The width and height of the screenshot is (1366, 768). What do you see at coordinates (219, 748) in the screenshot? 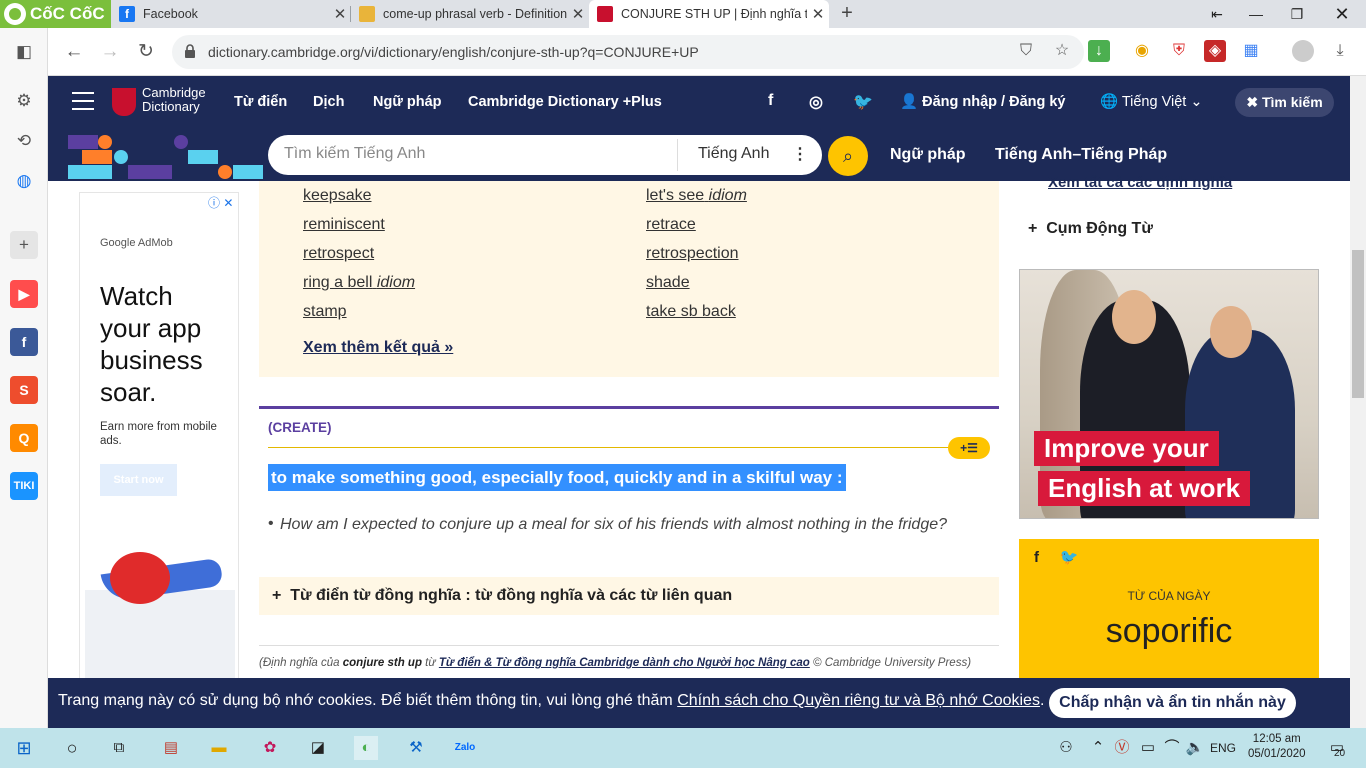
I see `file-explorer-icon: ▬` at bounding box center [219, 748].